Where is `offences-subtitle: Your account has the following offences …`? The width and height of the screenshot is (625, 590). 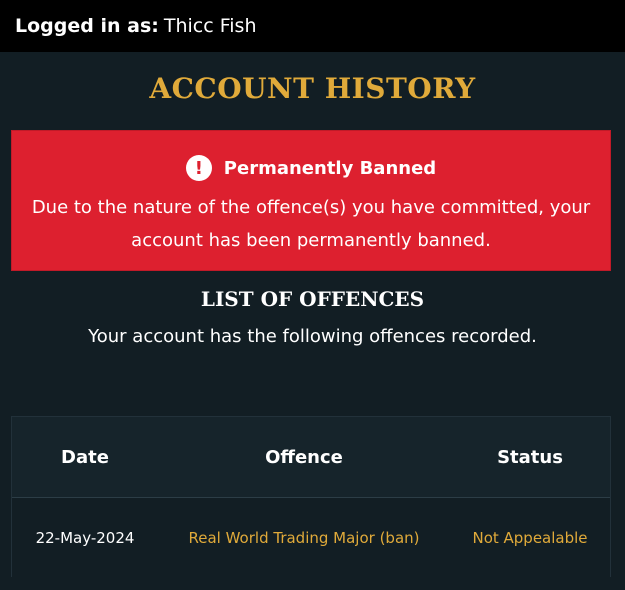
offences-subtitle: Your account has the following offences … is located at coordinates (312, 336).